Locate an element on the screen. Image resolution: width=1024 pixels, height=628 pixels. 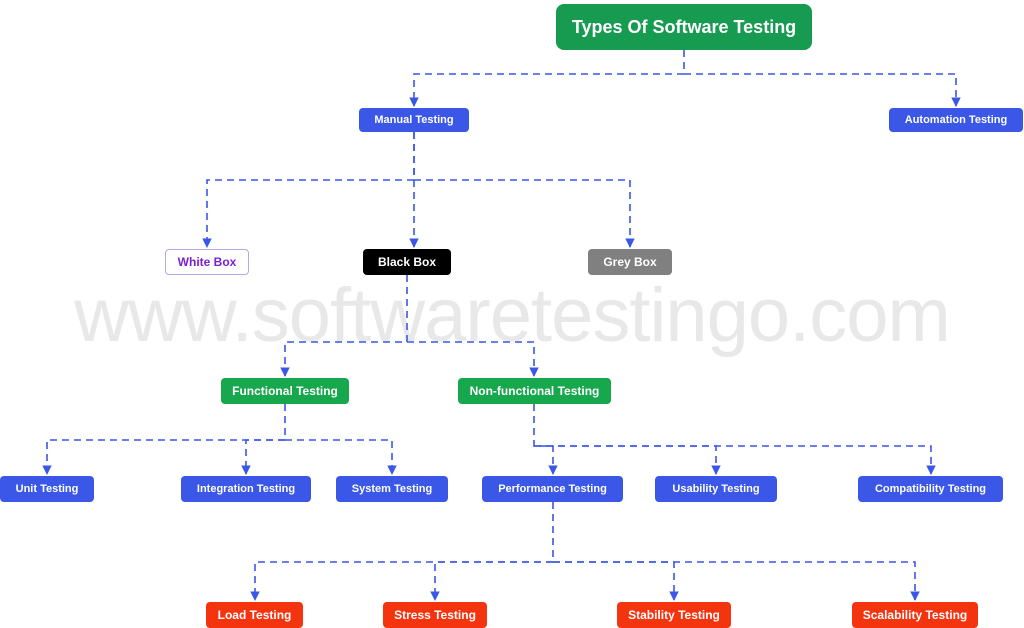
node-label: Unit Testing is located at coordinates (47, 489).